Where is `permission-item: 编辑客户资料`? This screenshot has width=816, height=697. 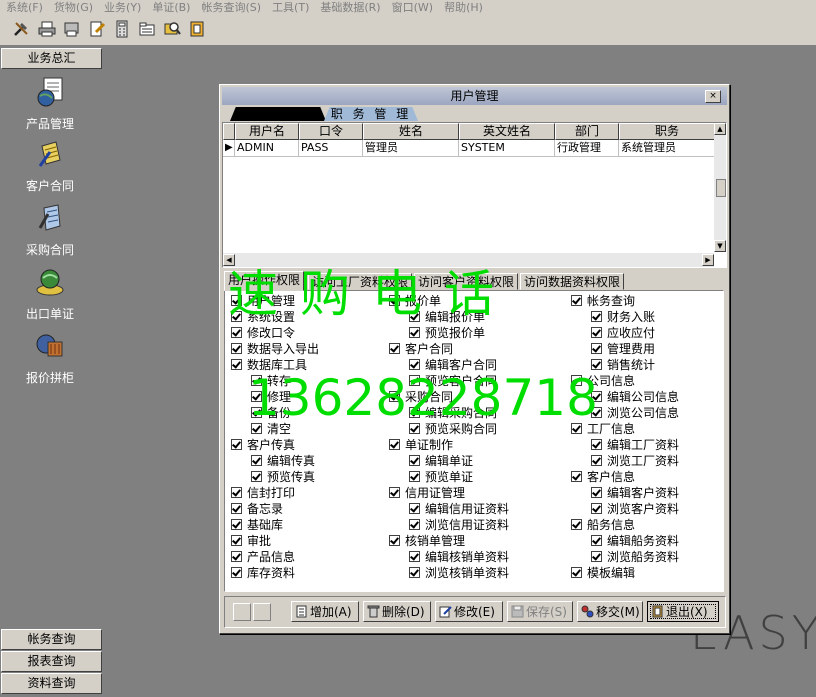 permission-item: 编辑客户资料 is located at coordinates (635, 493).